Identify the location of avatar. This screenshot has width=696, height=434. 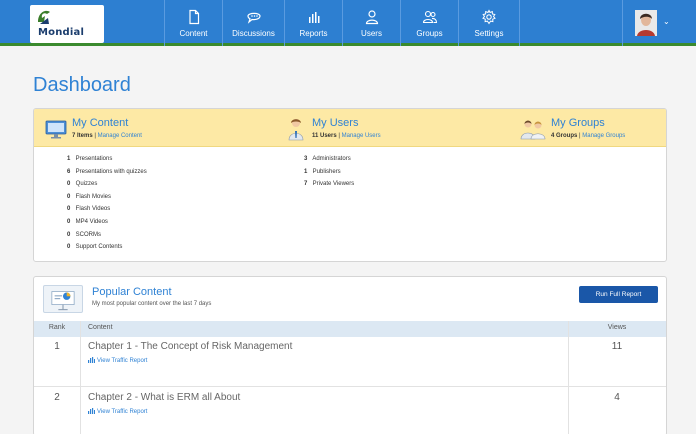
(646, 23).